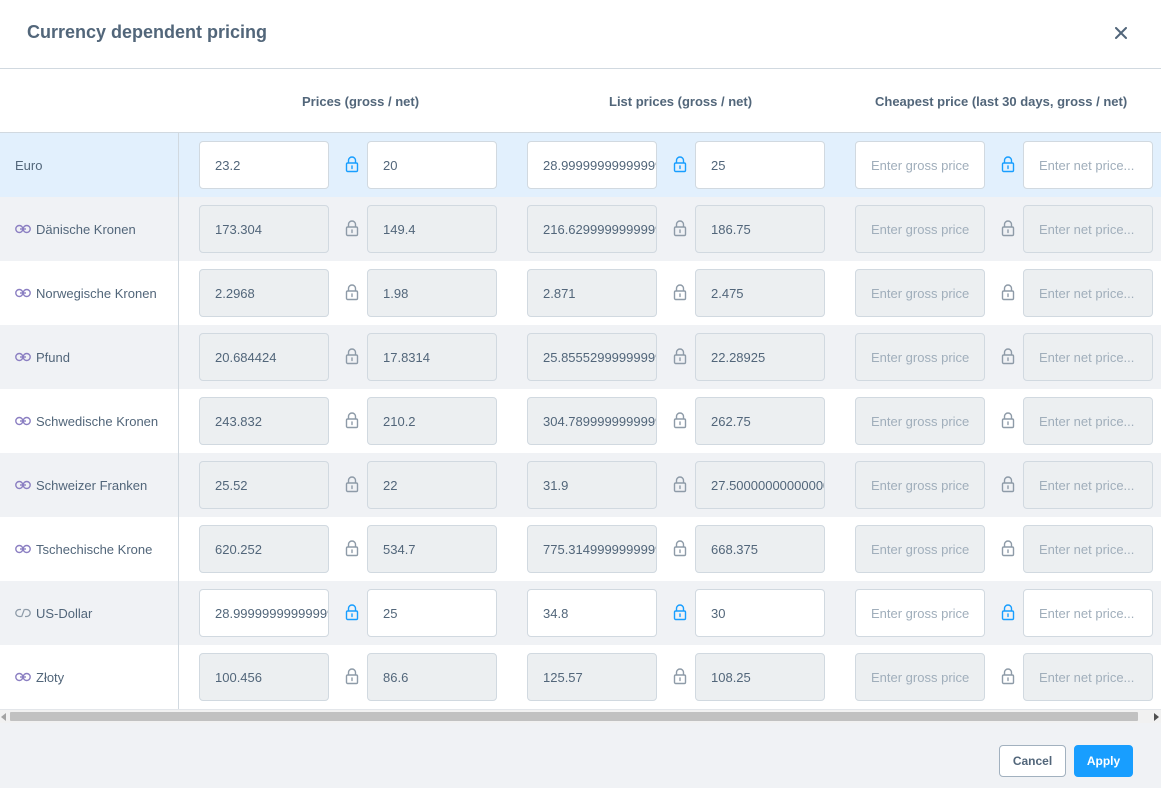  What do you see at coordinates (592, 357) in the screenshot?
I see `list-price-gross-input: 25.855529999999998` at bounding box center [592, 357].